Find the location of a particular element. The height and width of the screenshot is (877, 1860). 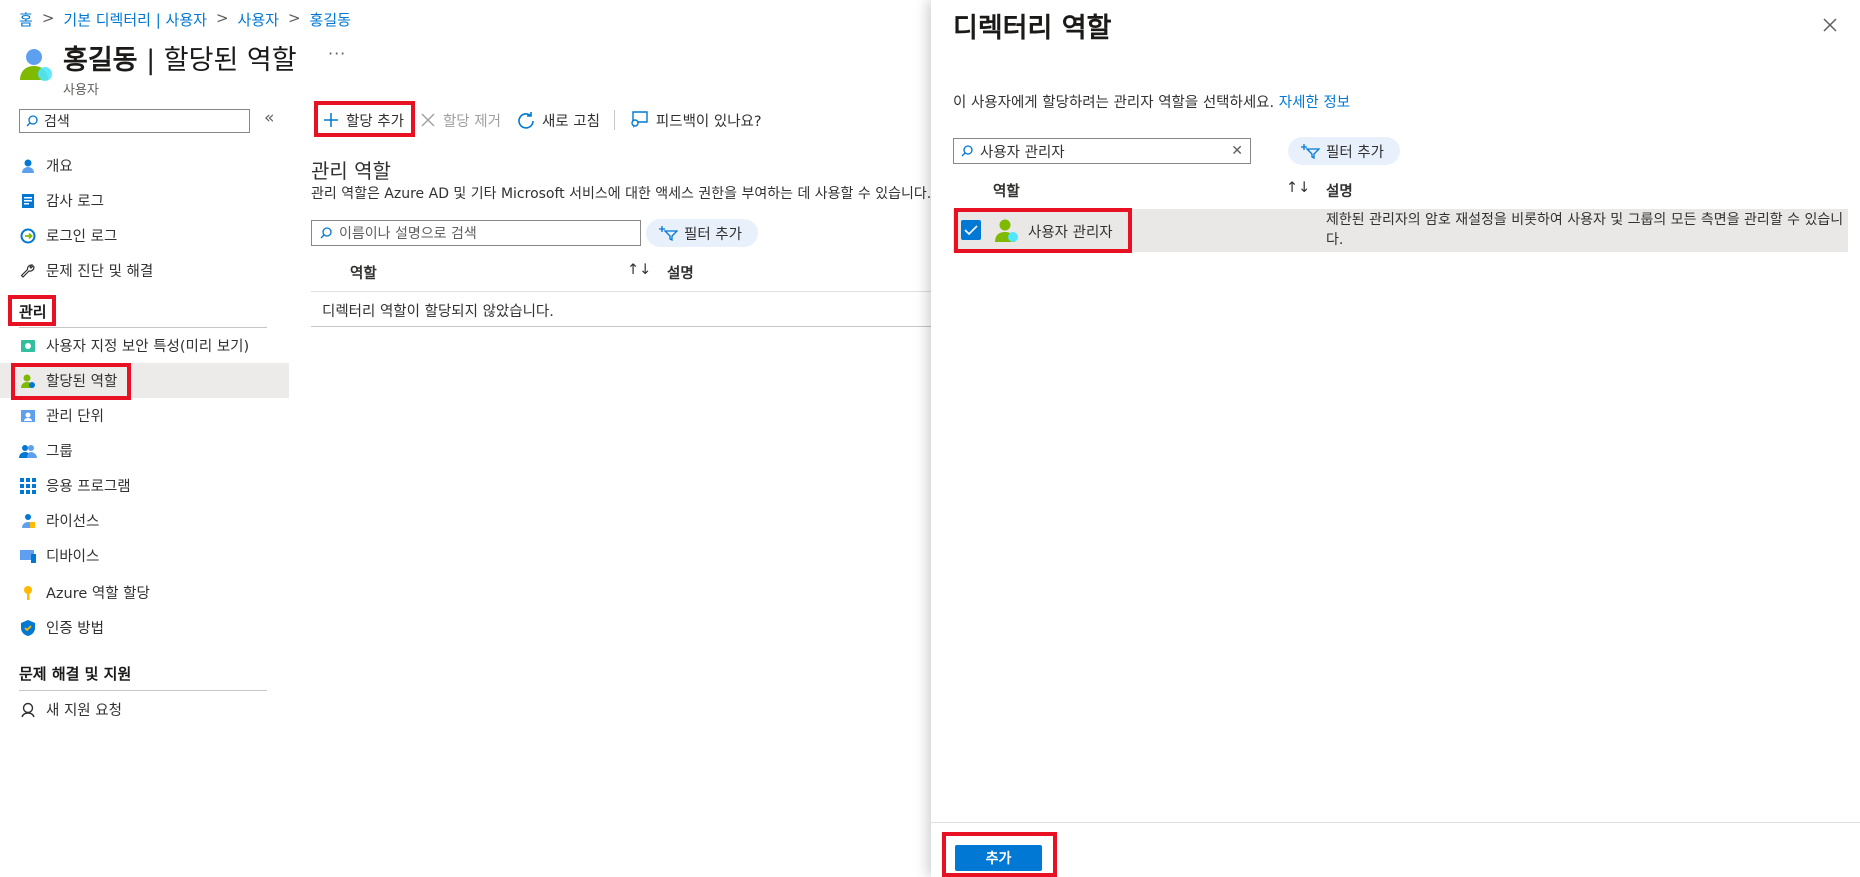

panel-instructions: 이 사용자에게 할당하려는 관리자 역할을 선택하세요. 자세한 정보 is located at coordinates (1152, 103).